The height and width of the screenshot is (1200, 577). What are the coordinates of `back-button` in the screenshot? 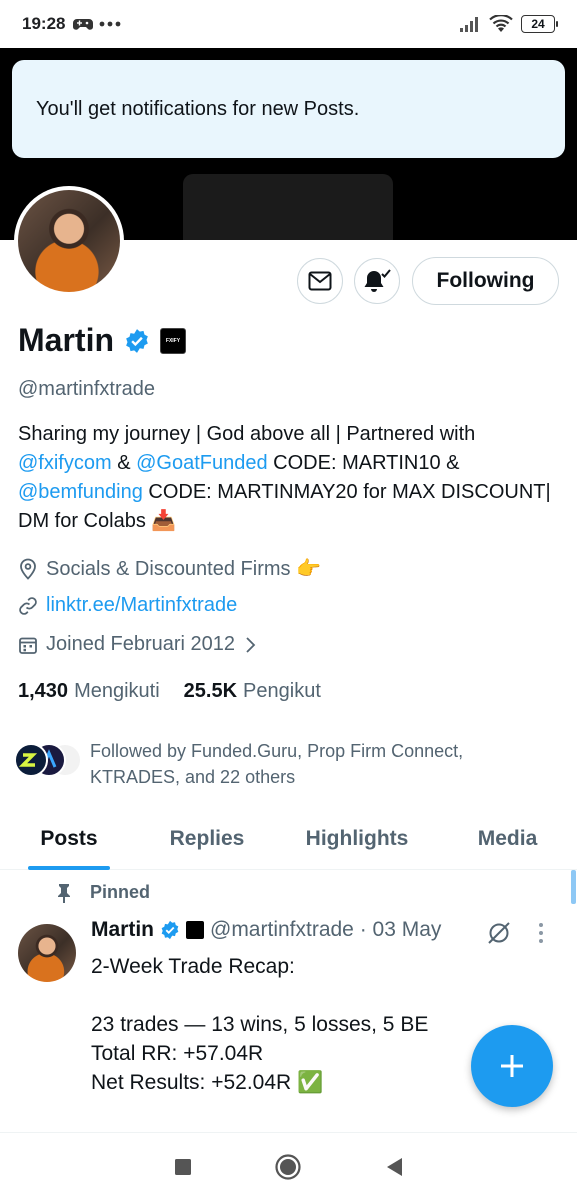 It's located at (394, 1167).